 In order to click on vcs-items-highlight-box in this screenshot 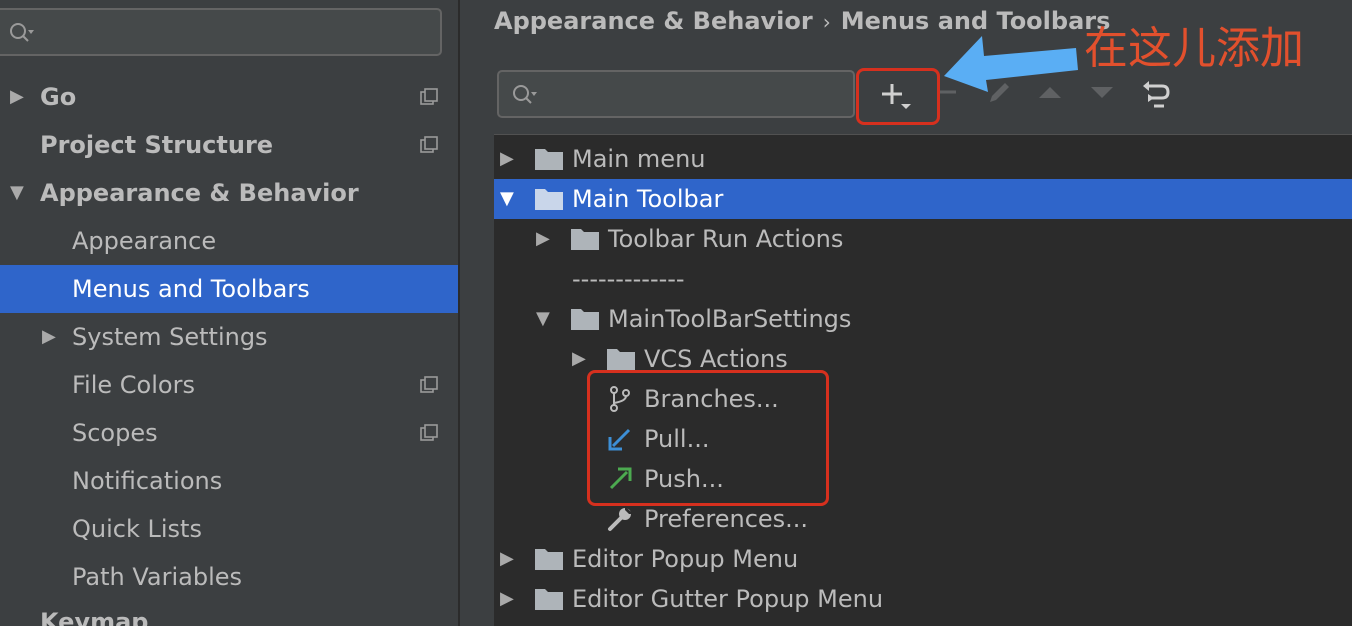, I will do `click(708, 438)`.